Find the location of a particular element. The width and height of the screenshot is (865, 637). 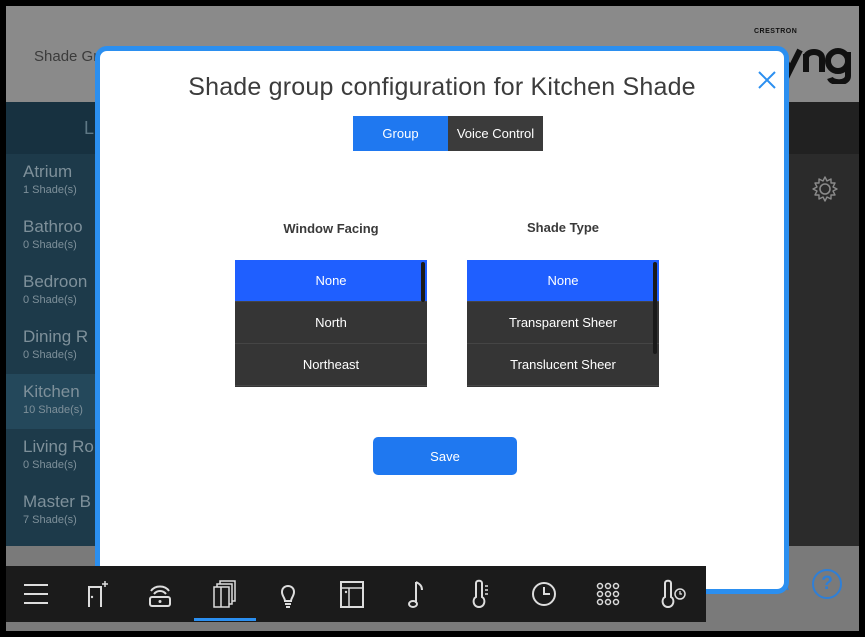

room-name: Living Ro is located at coordinates (58, 446).